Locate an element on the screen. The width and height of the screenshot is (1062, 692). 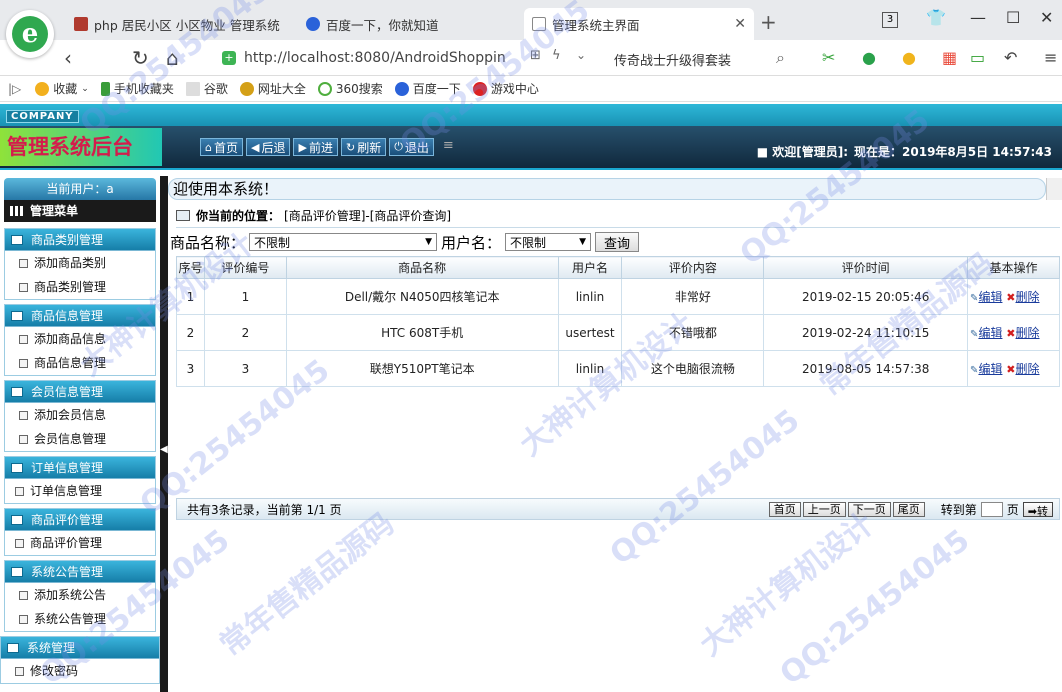
translate-icon: ● is located at coordinates (869, 57).